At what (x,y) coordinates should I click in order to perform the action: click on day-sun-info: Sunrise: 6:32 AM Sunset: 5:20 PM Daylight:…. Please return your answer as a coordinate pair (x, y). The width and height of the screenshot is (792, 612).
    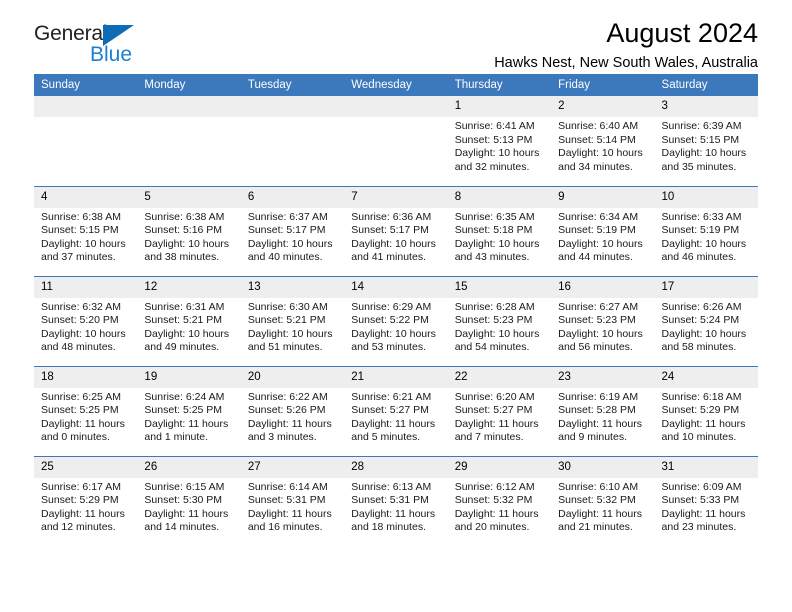
    Looking at the image, I should click on (85, 326).